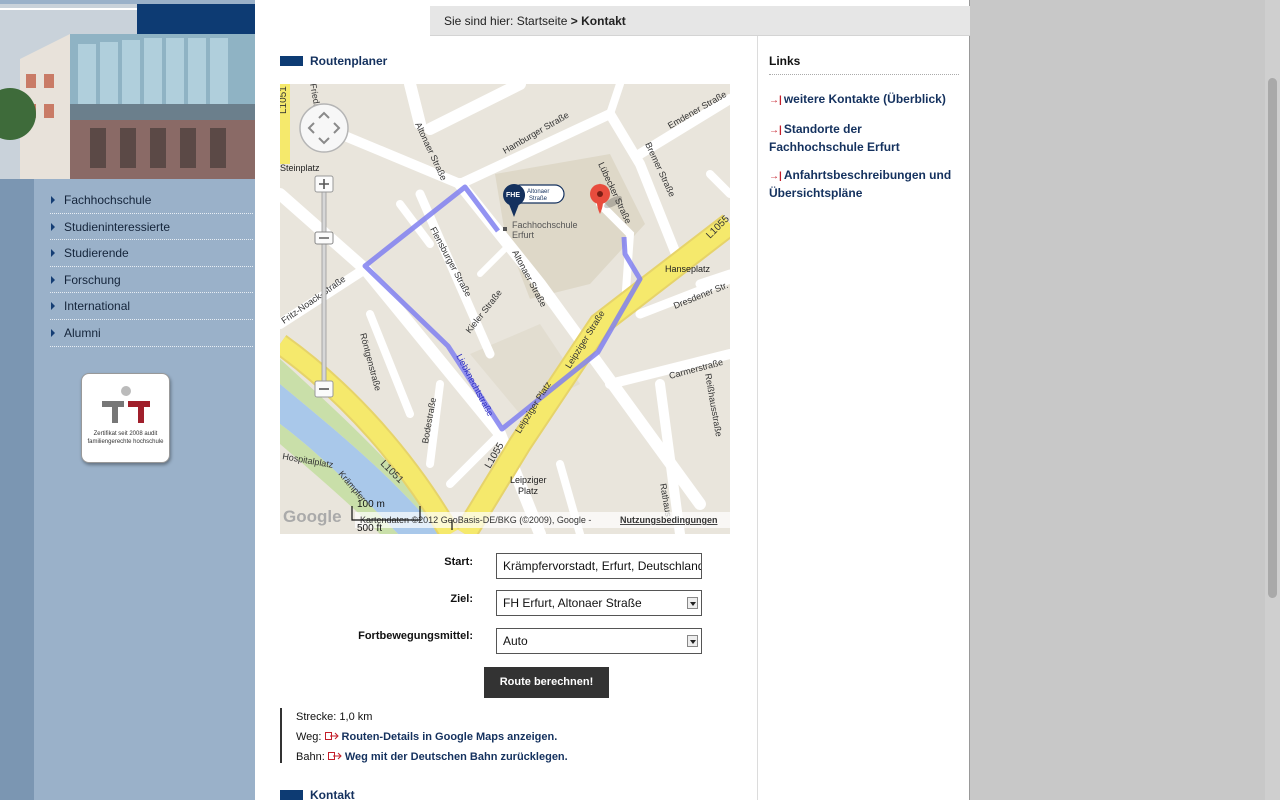 The width and height of the screenshot is (1280, 800). I want to click on svg-text: Altonaer, so click(538, 192).